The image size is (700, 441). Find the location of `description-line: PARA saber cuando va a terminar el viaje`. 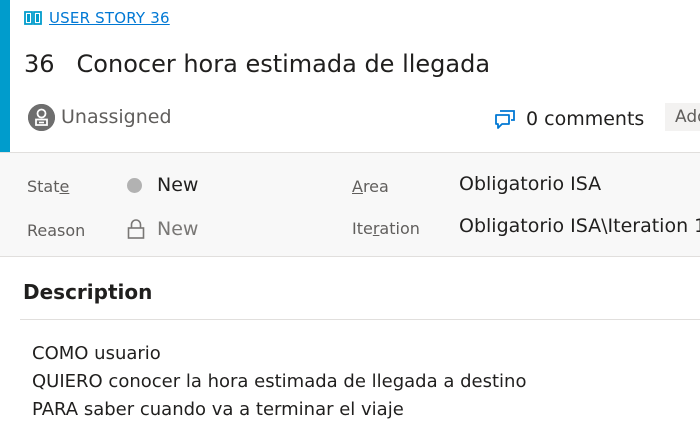

description-line: PARA saber cuando va a terminar el viaje is located at coordinates (218, 409).